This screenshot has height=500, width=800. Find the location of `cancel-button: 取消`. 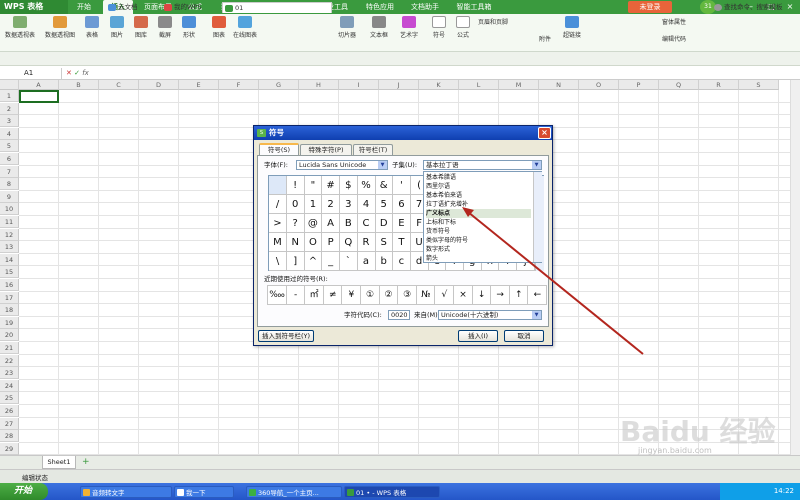

cancel-button: 取消 is located at coordinates (524, 336).